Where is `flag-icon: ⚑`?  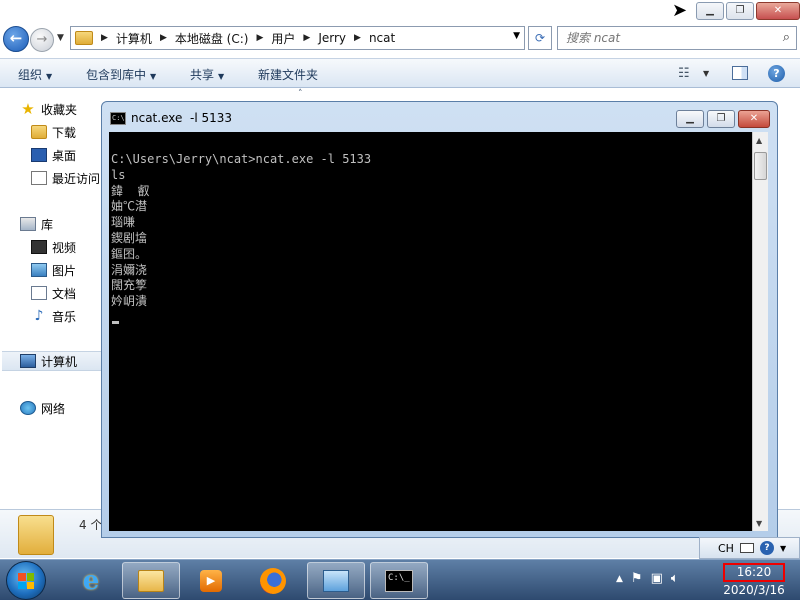
flag-icon: ⚑ is located at coordinates (637, 578).